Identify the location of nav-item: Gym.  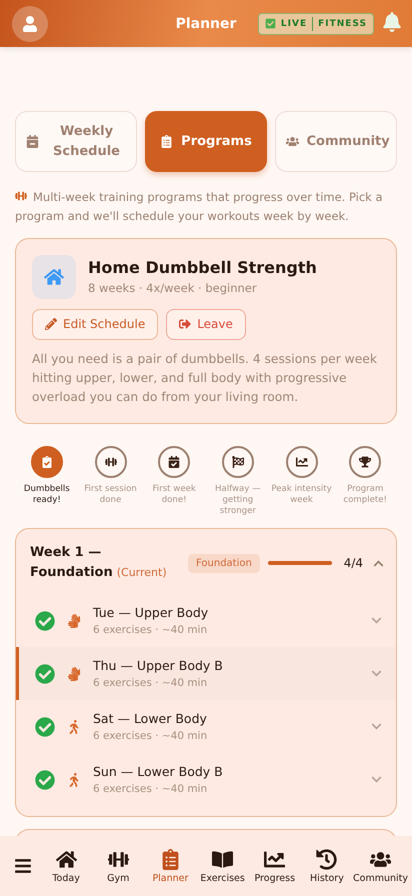
(118, 866).